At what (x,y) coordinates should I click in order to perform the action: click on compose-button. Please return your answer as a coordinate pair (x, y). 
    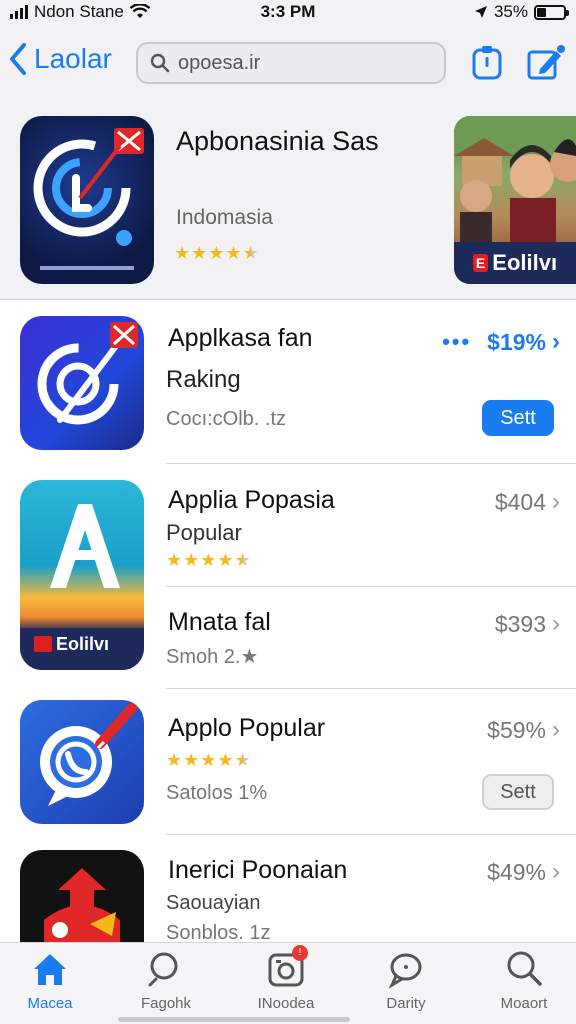
    Looking at the image, I should click on (546, 63).